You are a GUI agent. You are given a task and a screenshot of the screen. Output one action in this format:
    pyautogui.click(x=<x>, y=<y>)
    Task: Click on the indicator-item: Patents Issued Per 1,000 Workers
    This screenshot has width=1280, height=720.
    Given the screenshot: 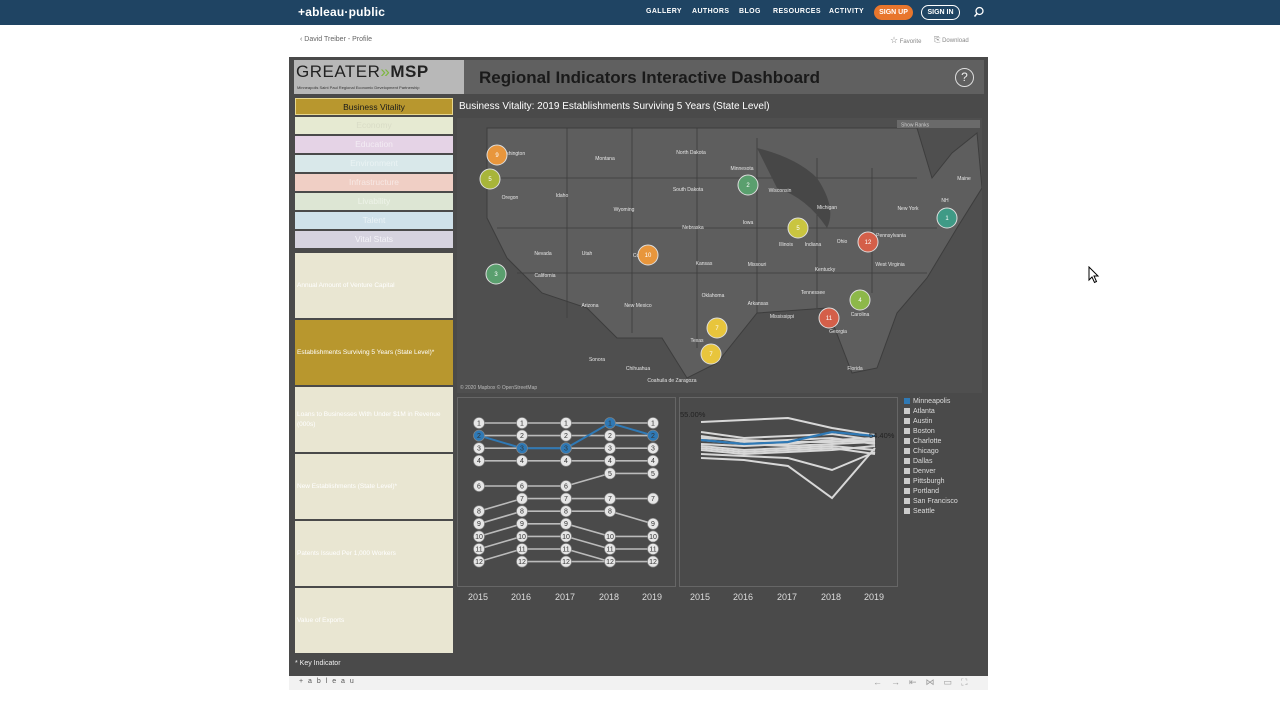 What is the action you would take?
    pyautogui.click(x=374, y=553)
    